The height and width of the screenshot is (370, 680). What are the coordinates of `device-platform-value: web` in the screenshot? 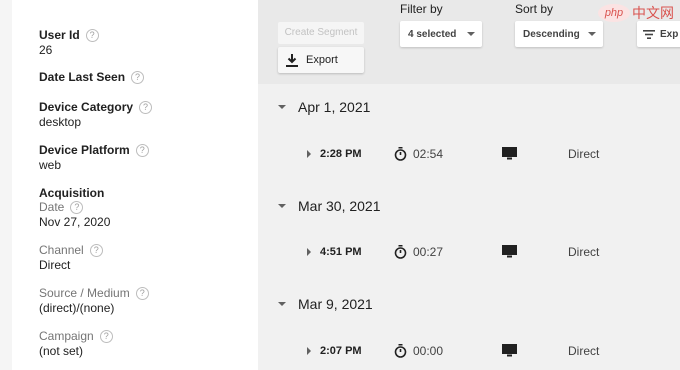 It's located at (50, 165).